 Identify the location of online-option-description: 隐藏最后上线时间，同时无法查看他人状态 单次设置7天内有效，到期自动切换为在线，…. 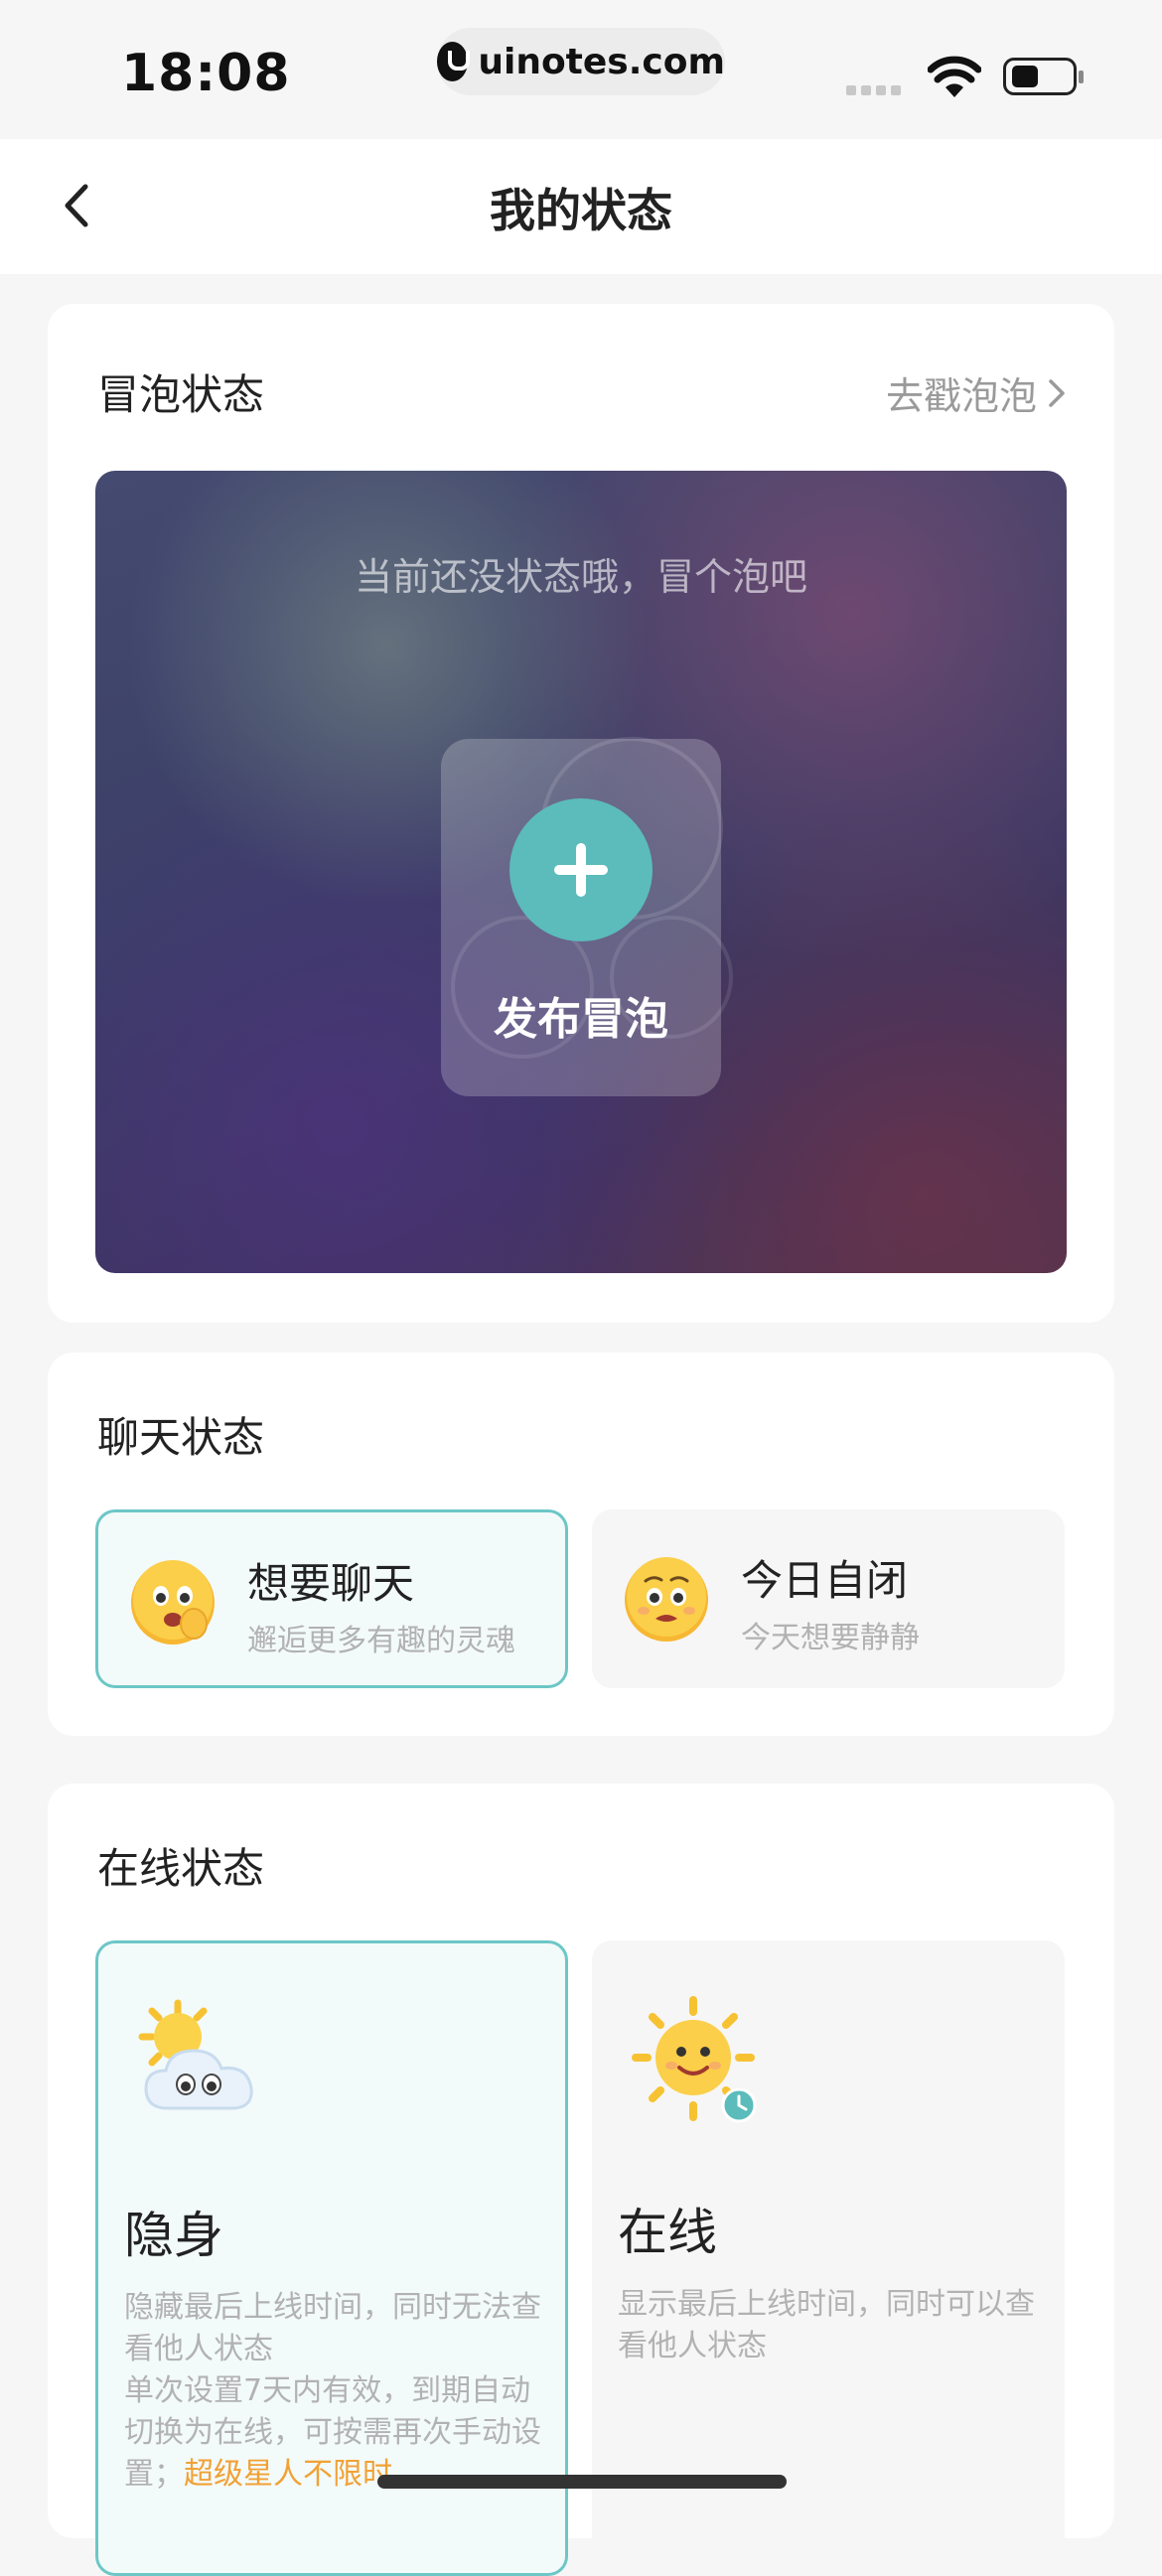
(332, 2392).